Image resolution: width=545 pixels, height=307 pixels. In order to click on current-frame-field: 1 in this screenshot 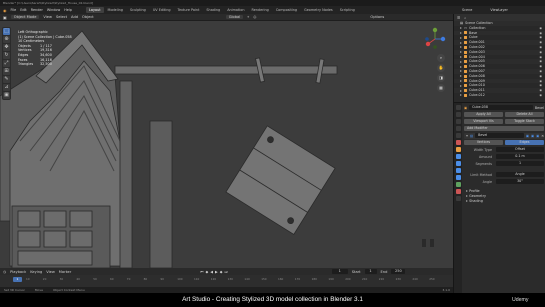, I will do `click(339, 271)`.